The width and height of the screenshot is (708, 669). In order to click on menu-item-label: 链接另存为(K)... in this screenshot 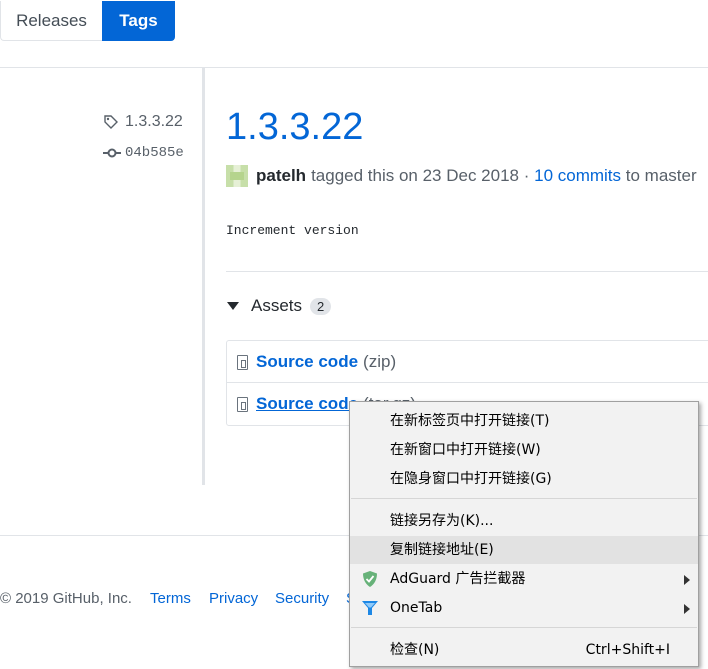, I will do `click(442, 521)`.